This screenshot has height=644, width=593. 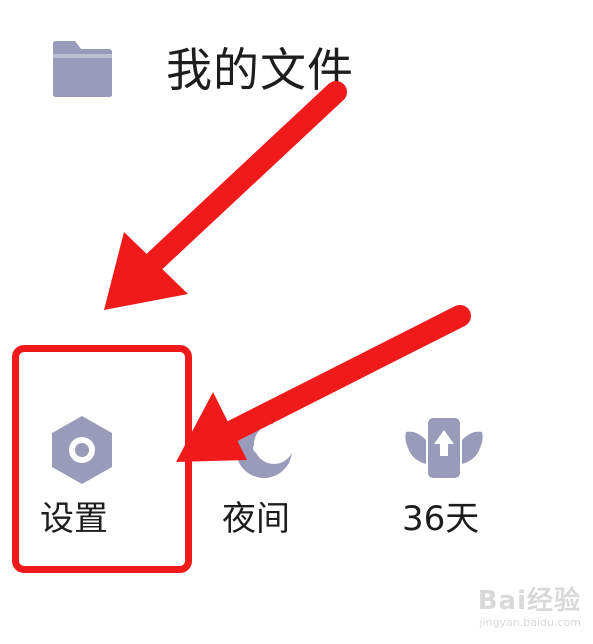 I want to click on watermark-site: jingyan.baidu.com, so click(x=530, y=622).